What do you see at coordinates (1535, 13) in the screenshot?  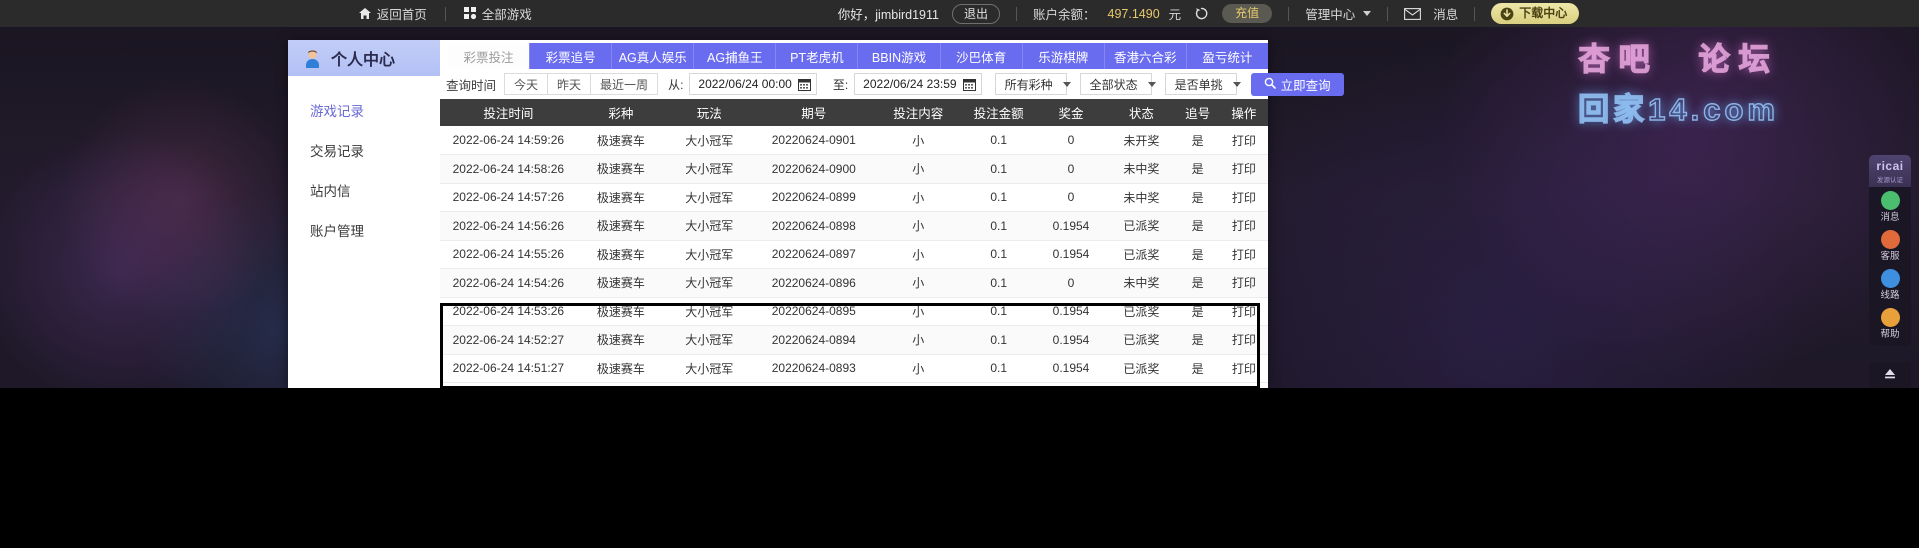 I see `download-center-button: 下载中心` at bounding box center [1535, 13].